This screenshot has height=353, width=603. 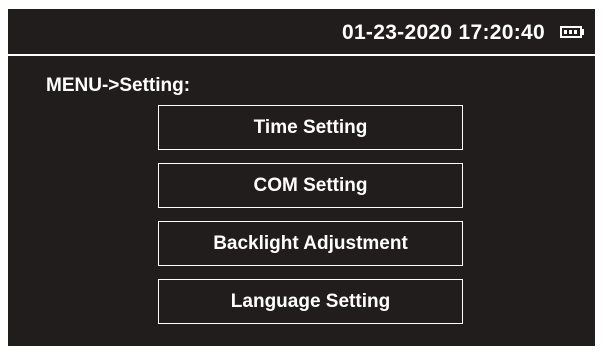 I want to click on backlight-adjustment-button: Backlight Adjustment, so click(x=310, y=243).